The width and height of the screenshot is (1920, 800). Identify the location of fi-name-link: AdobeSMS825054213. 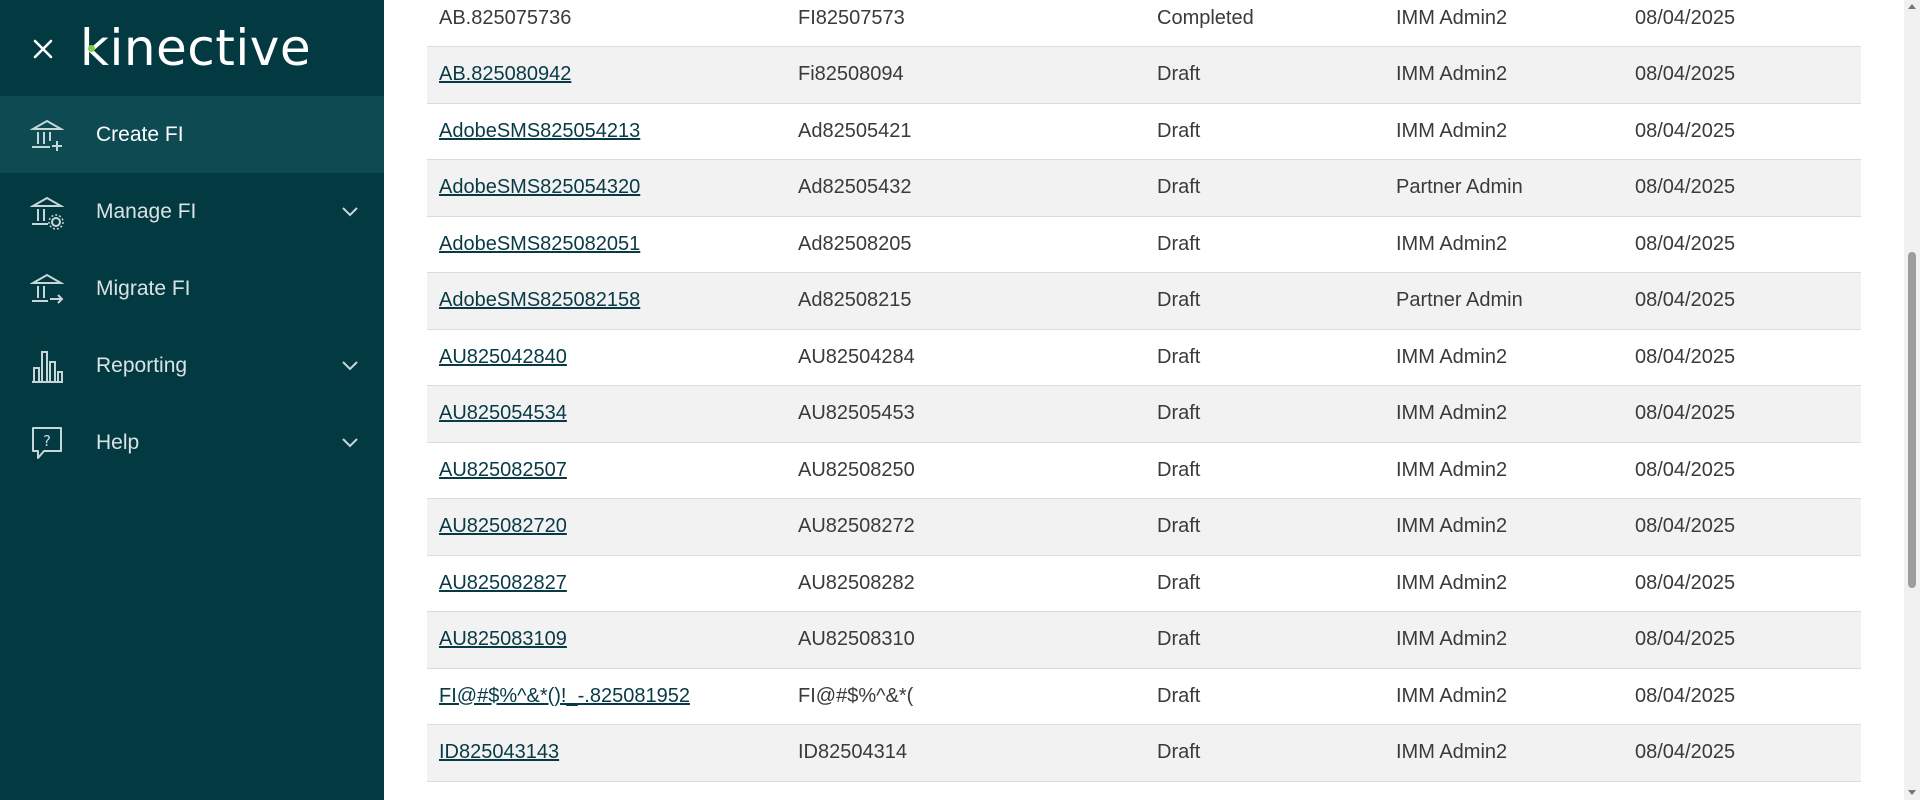
(539, 131).